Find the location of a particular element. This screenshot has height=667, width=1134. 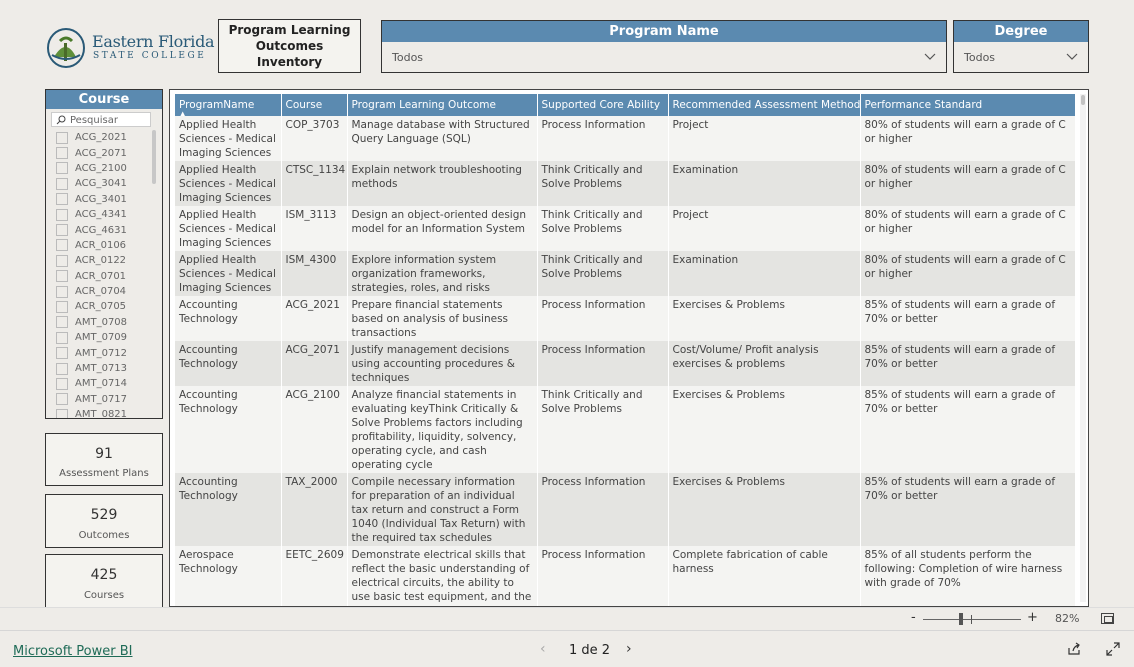

course-list-item: ACR_0705 is located at coordinates (104, 306).